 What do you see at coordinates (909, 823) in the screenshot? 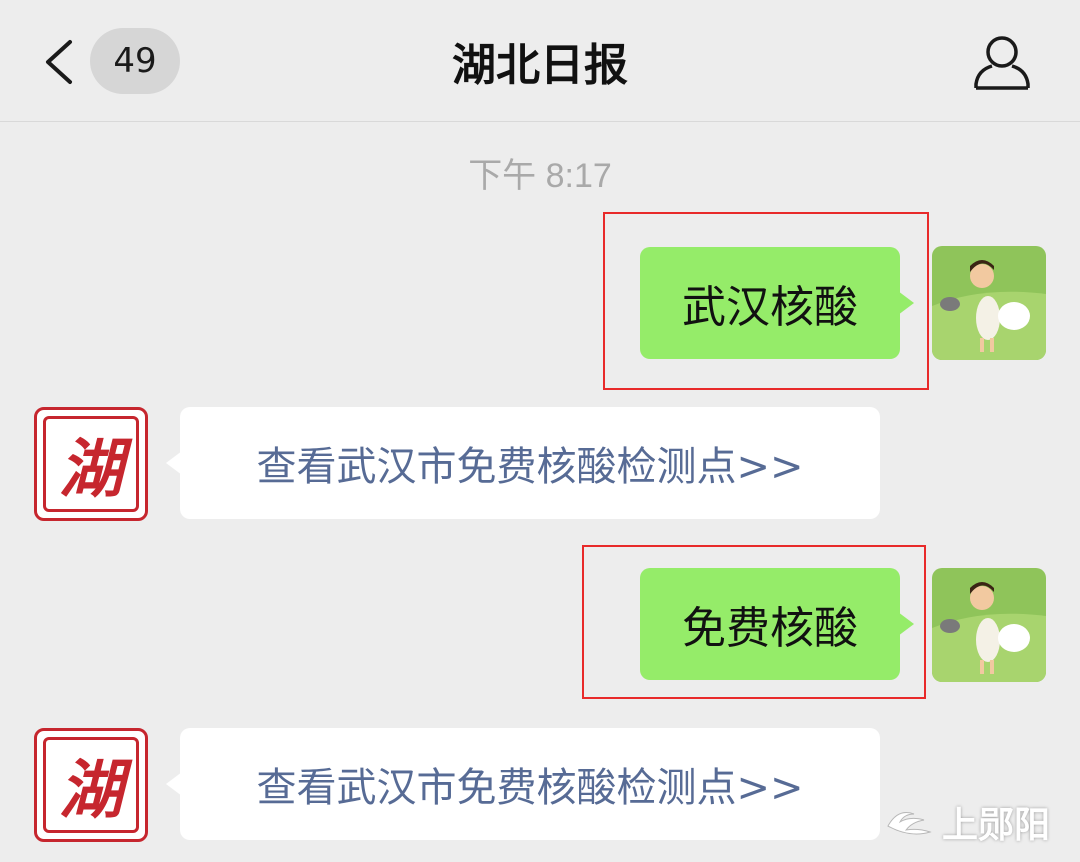
I see `watermark-logo-icon` at bounding box center [909, 823].